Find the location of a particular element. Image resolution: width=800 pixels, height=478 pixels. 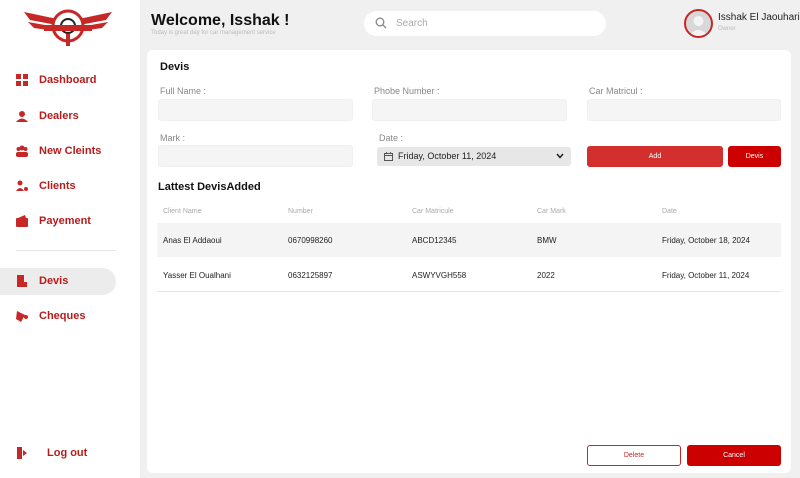

matricul-field is located at coordinates (684, 110).